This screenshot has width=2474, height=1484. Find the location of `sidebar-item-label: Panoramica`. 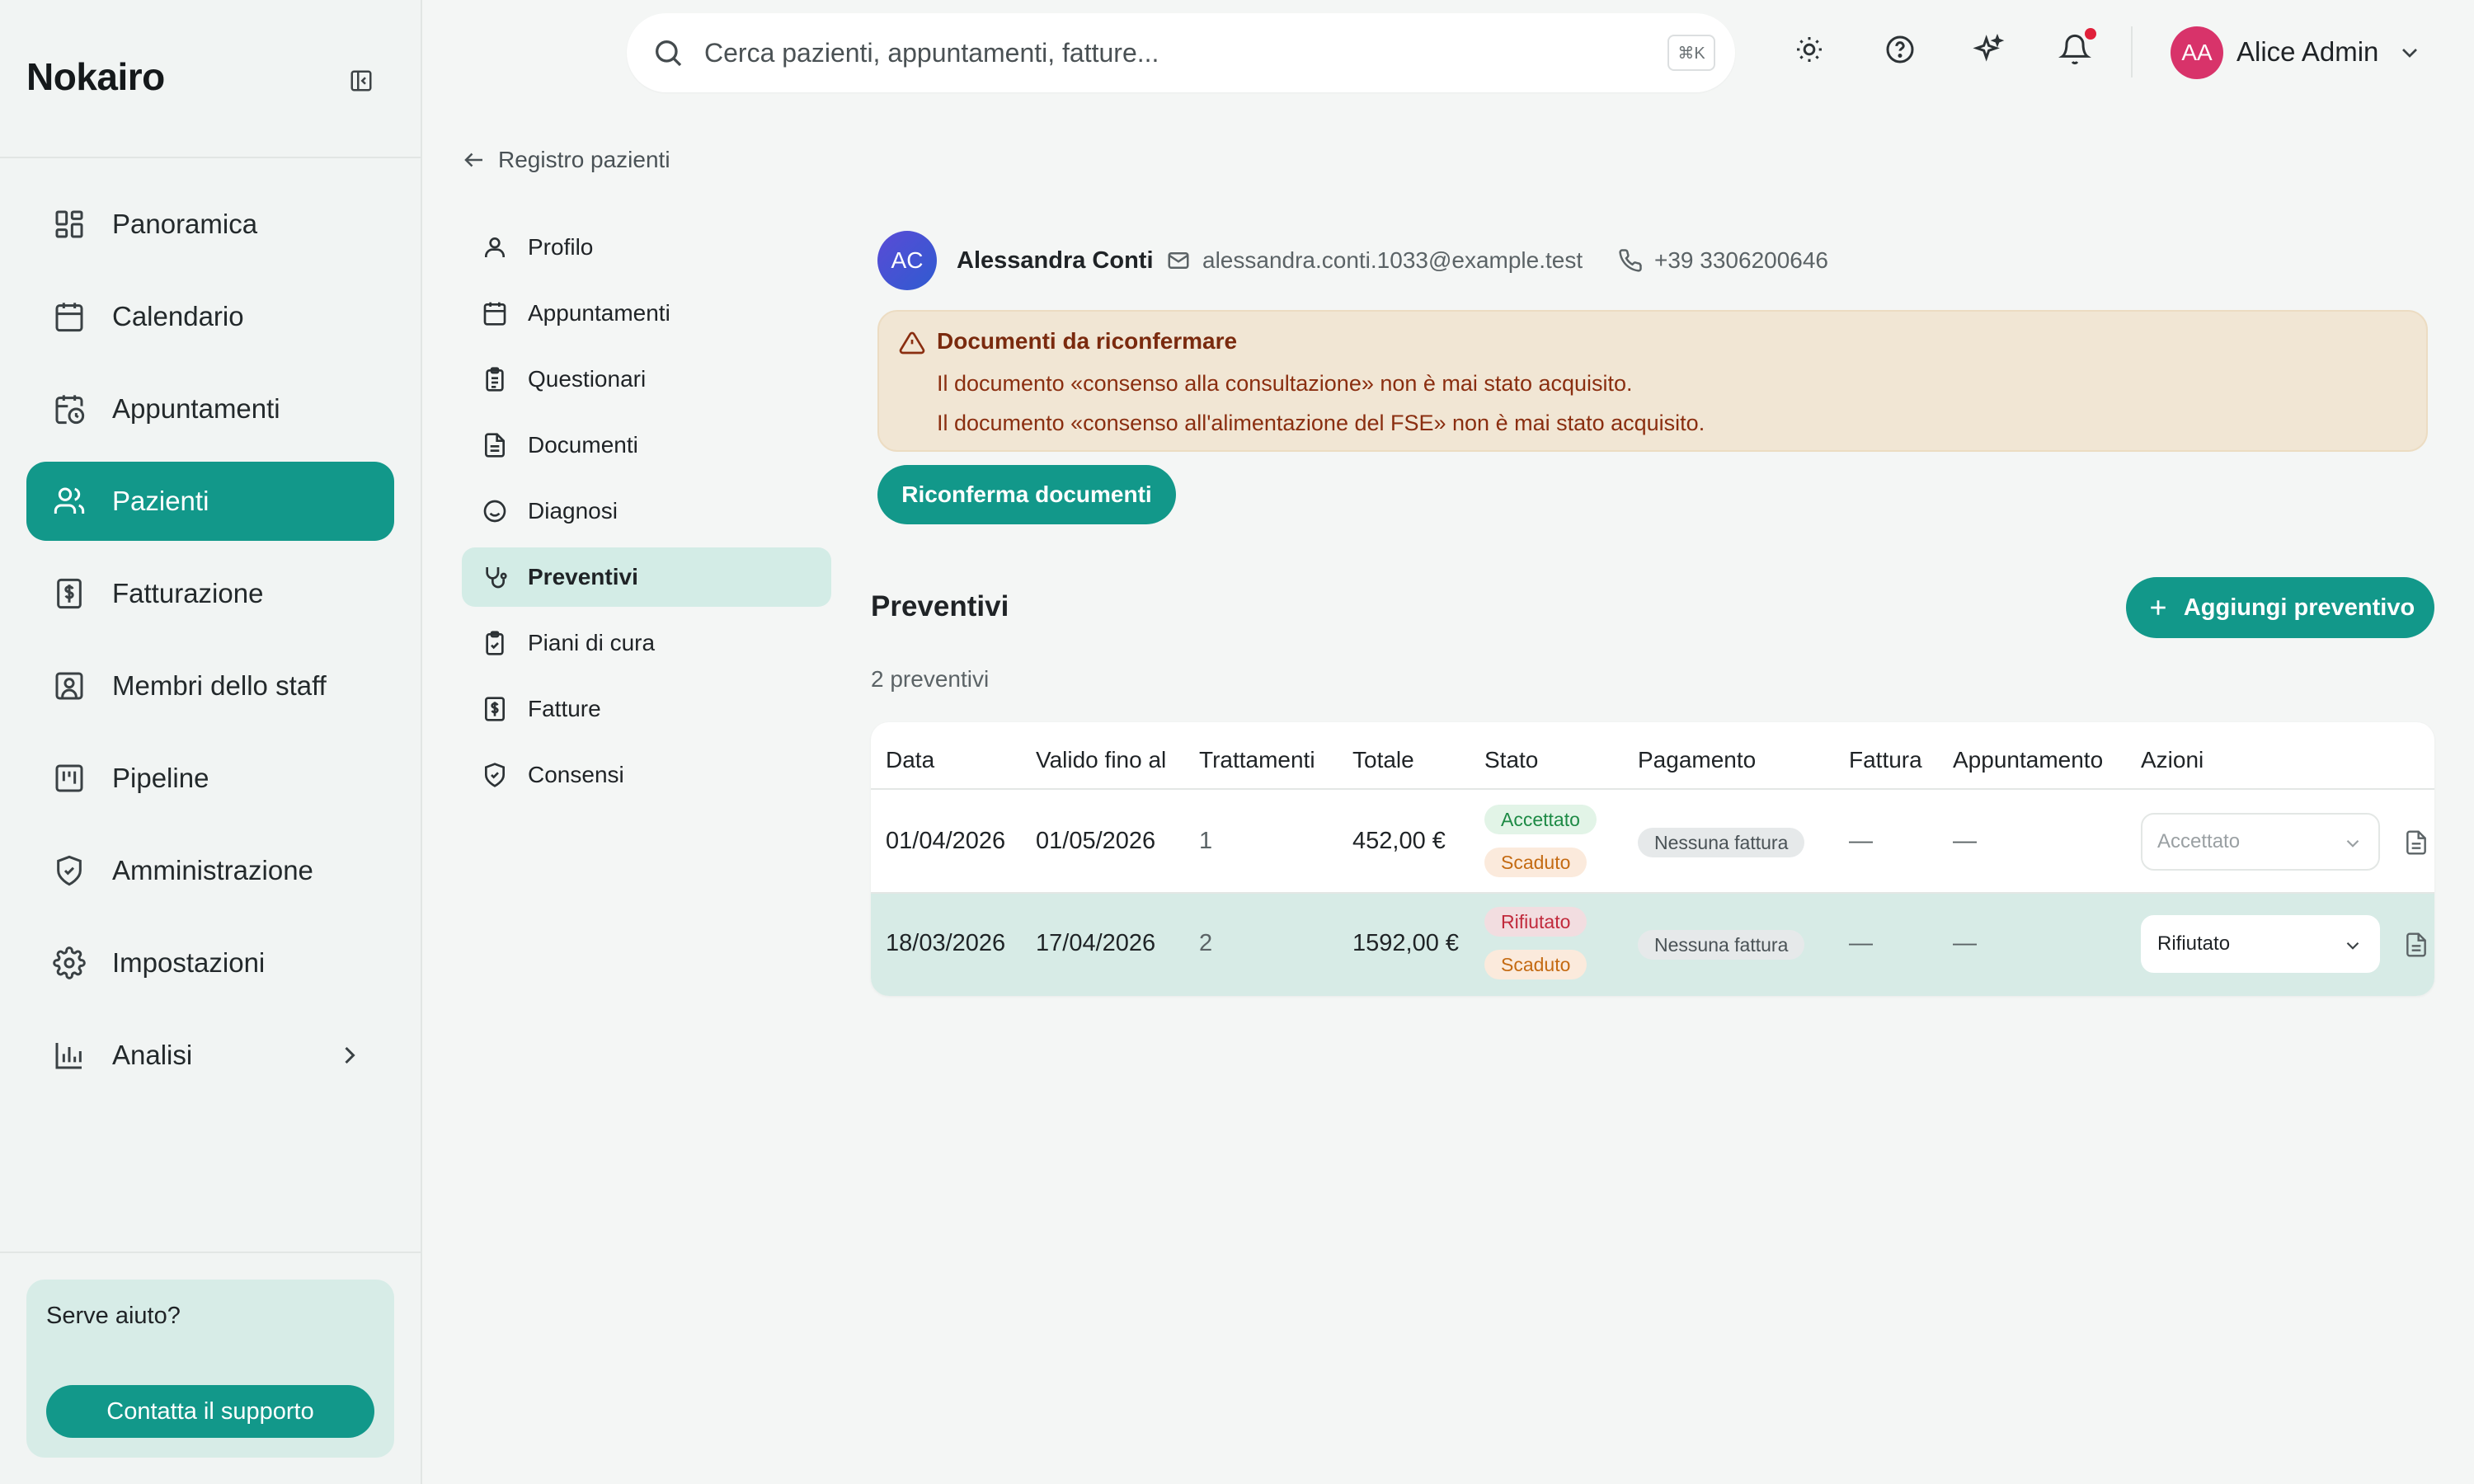

sidebar-item-label: Panoramica is located at coordinates (185, 224).